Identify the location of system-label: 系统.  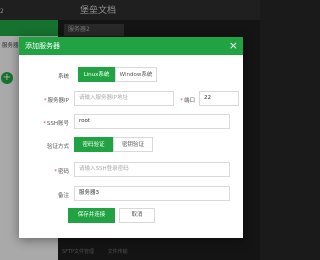
(63, 77).